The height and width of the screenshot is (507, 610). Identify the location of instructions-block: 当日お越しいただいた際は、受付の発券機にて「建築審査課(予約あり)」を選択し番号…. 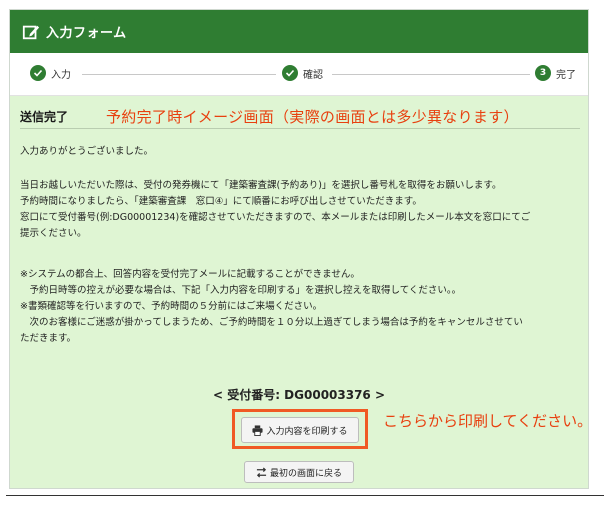
(302, 210).